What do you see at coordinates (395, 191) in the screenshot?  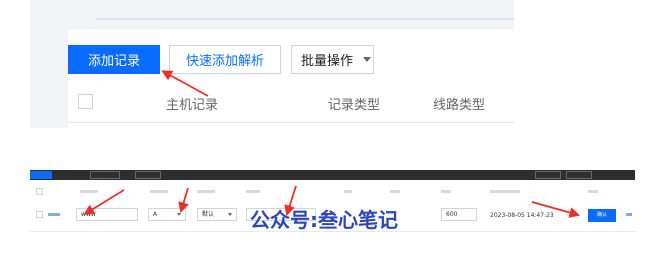 I see `mini-header-priority` at bounding box center [395, 191].